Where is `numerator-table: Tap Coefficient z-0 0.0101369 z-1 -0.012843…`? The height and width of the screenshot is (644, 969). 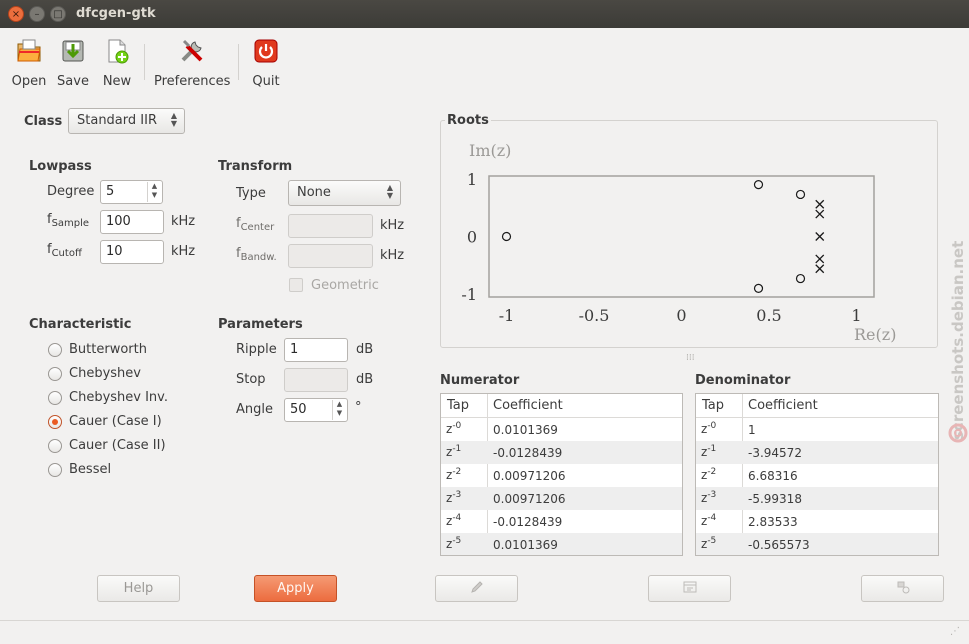
numerator-table: Tap Coefficient z-0 0.0101369 z-1 -0.012843… is located at coordinates (561, 474).